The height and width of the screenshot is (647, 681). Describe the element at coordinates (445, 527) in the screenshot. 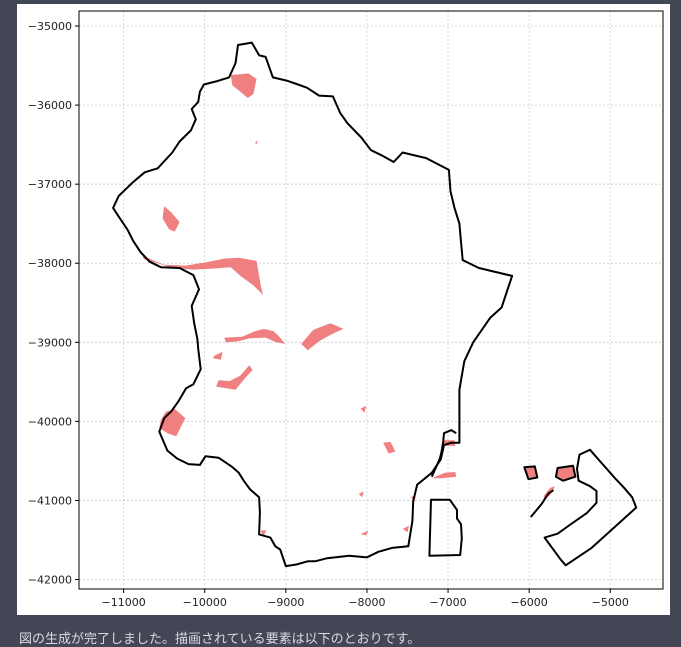

I see `outline-east-annex` at that location.